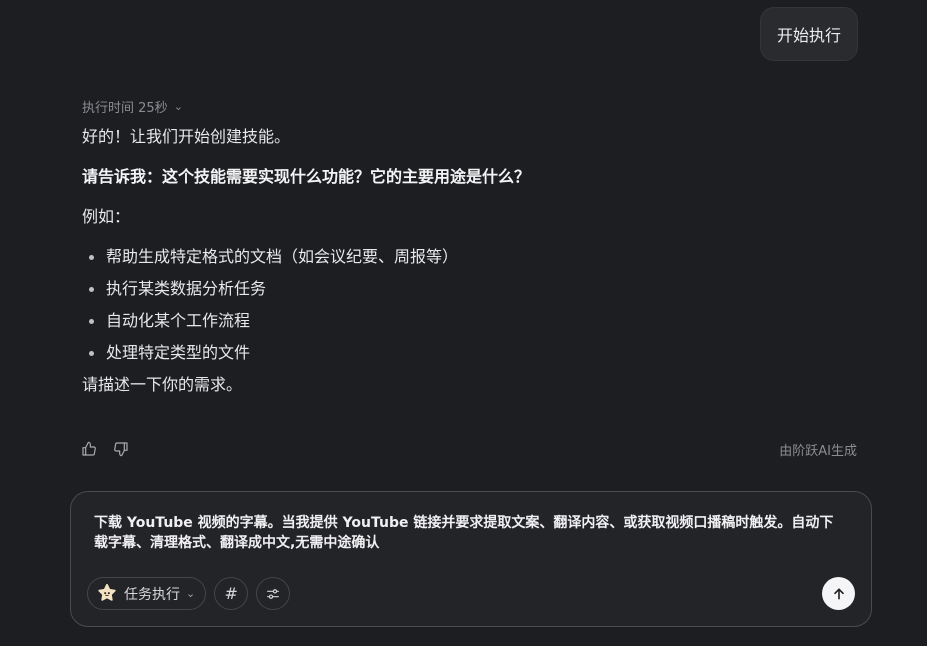 This screenshot has width=927, height=646. Describe the element at coordinates (270, 358) in the screenshot. I see `list-item: 处理特定类型的文件` at that location.